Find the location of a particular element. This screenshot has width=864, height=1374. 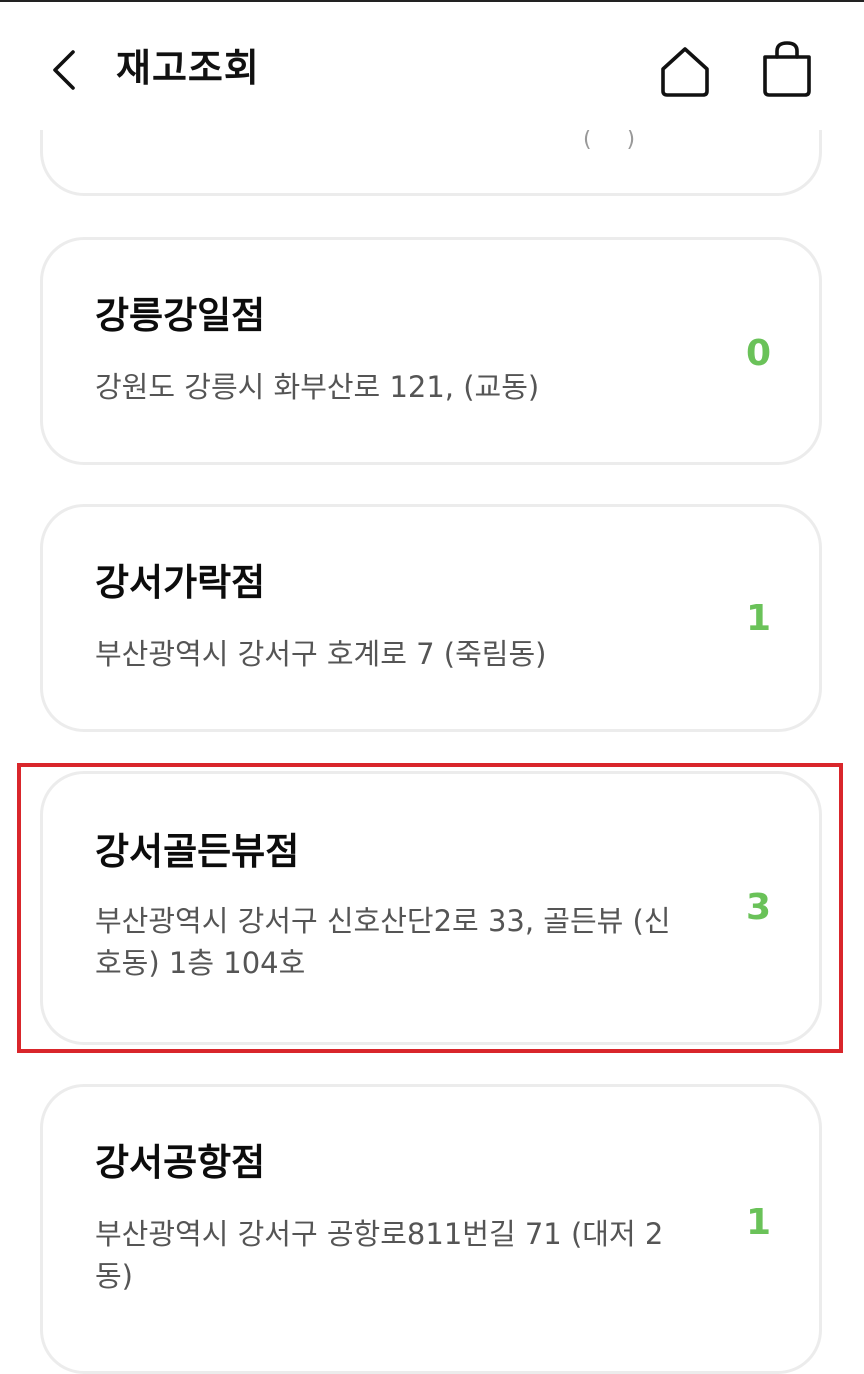

back-button is located at coordinates (64, 70).